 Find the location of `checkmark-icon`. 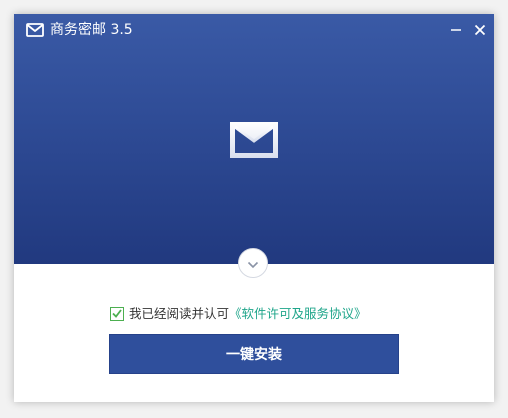

checkmark-icon is located at coordinates (117, 314).